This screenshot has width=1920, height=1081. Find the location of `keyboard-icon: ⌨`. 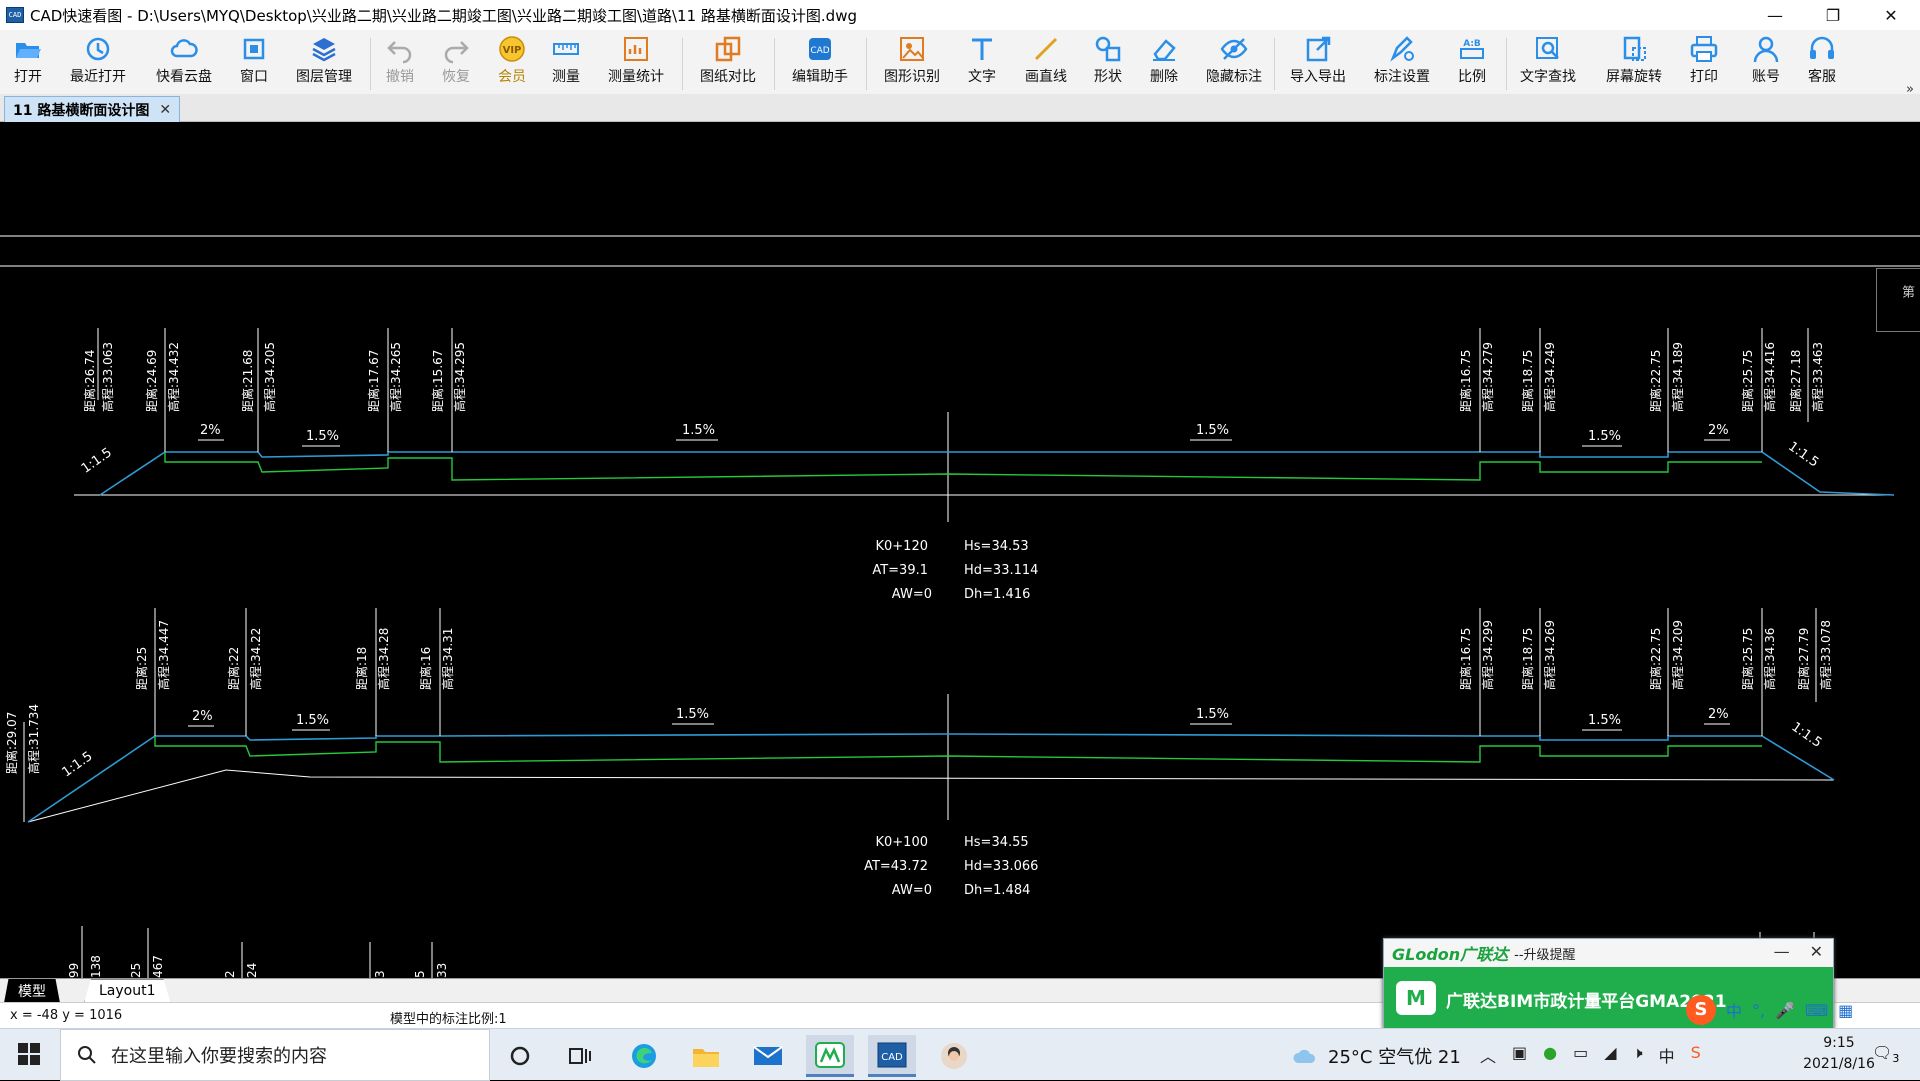

keyboard-icon: ⌨ is located at coordinates (1816, 1010).